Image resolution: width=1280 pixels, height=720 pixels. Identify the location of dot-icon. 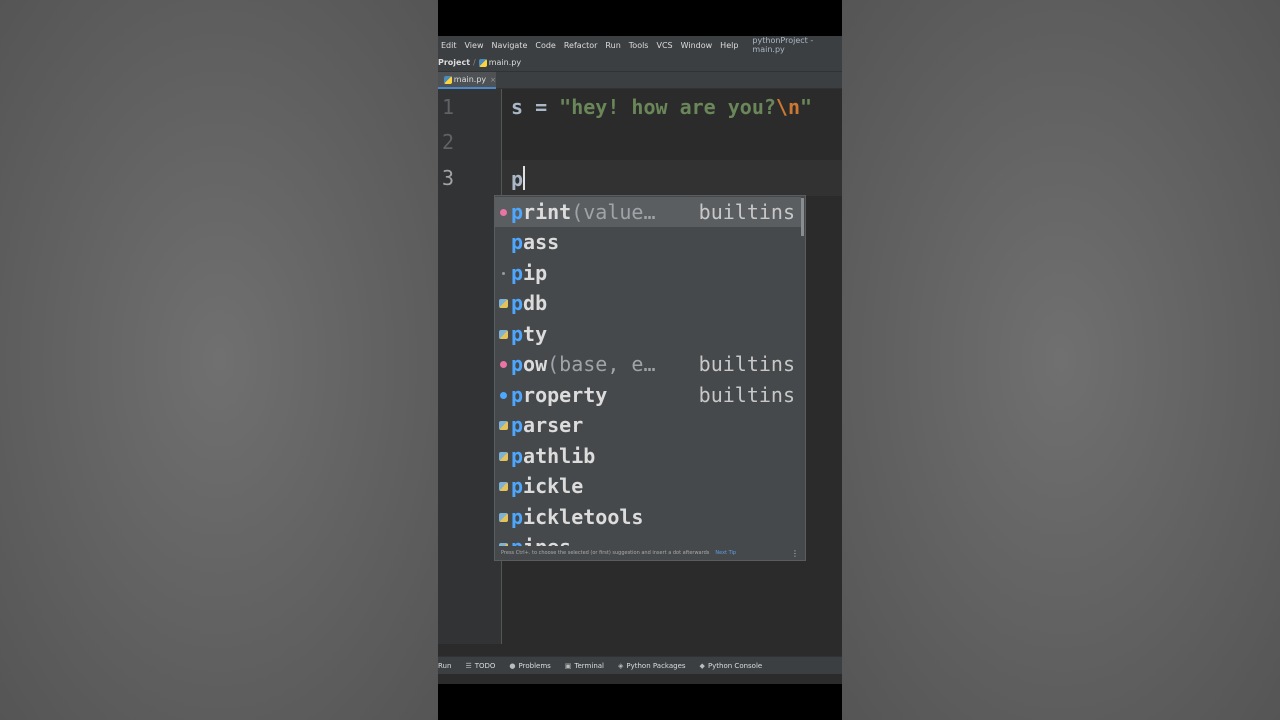
(503, 273).